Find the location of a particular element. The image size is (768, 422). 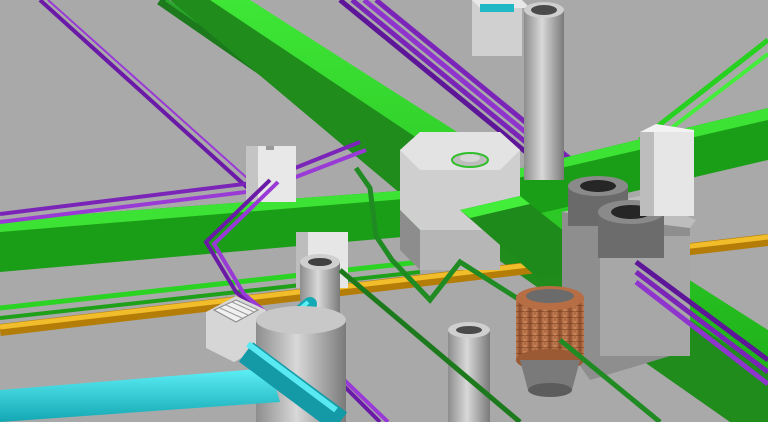

vertical-pipe-bottom-center is located at coordinates (469, 372).